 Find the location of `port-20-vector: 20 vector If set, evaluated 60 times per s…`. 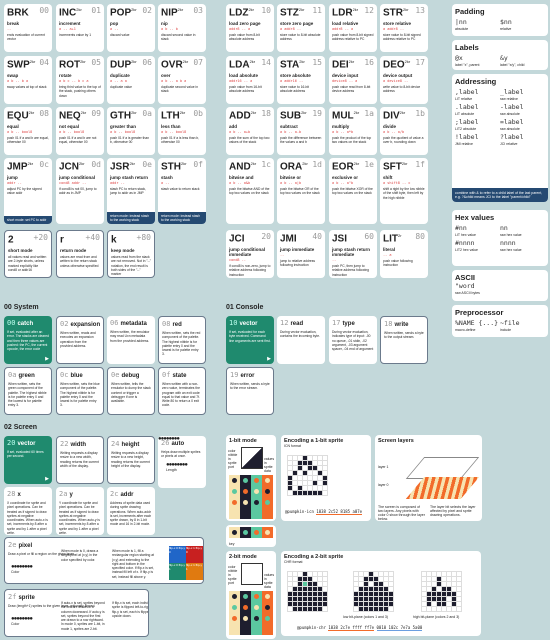

port-20-vector: 20 vector If set, evaluated 60 times per s… is located at coordinates (28, 460).